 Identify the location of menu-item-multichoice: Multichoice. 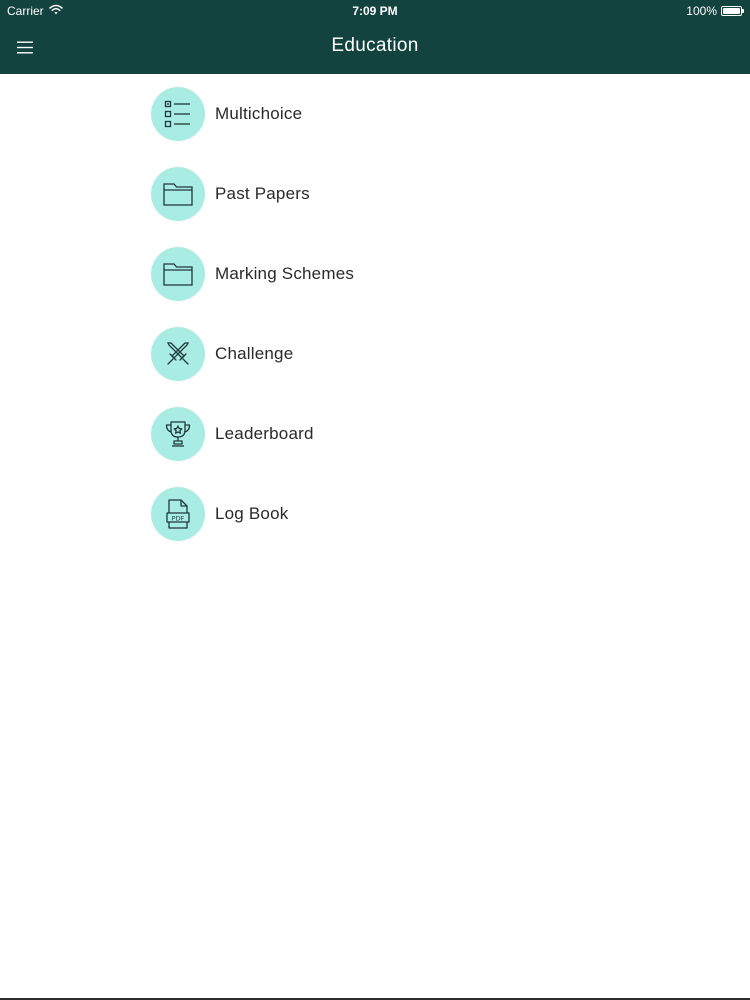
(376, 114).